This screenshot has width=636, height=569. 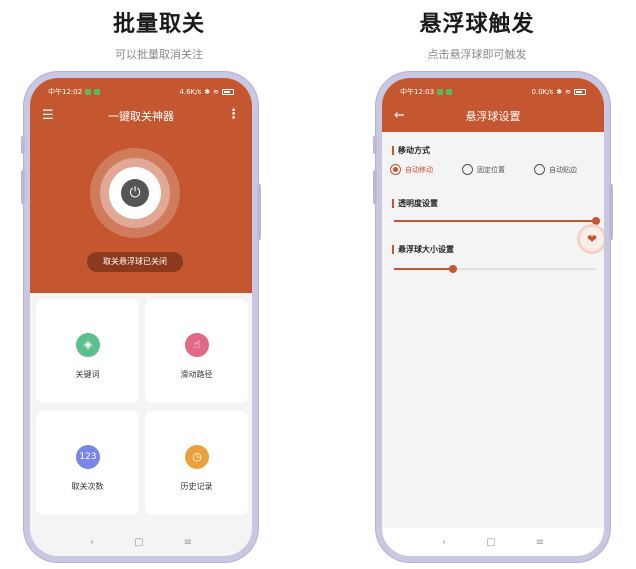 What do you see at coordinates (491, 169) in the screenshot?
I see `radio-label: 固定位置` at bounding box center [491, 169].